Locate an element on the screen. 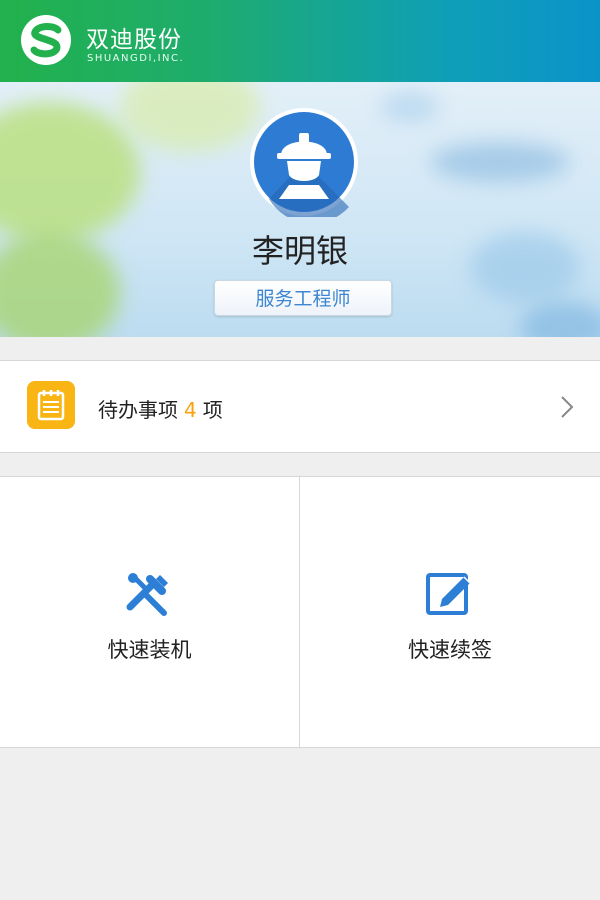  todo-count: 4 is located at coordinates (190, 410).